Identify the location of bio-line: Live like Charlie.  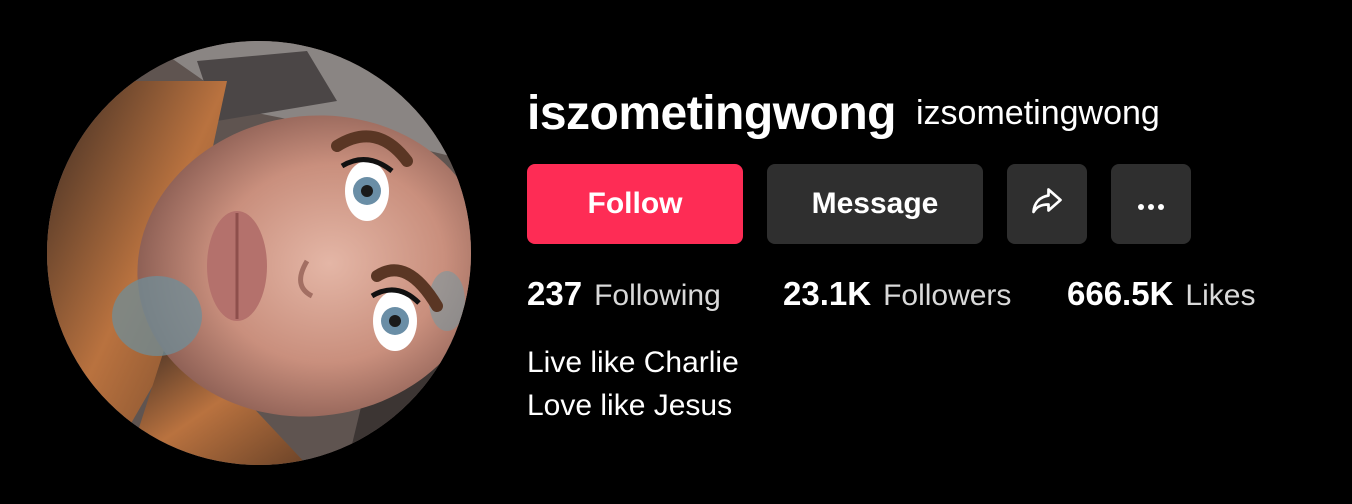
(633, 362).